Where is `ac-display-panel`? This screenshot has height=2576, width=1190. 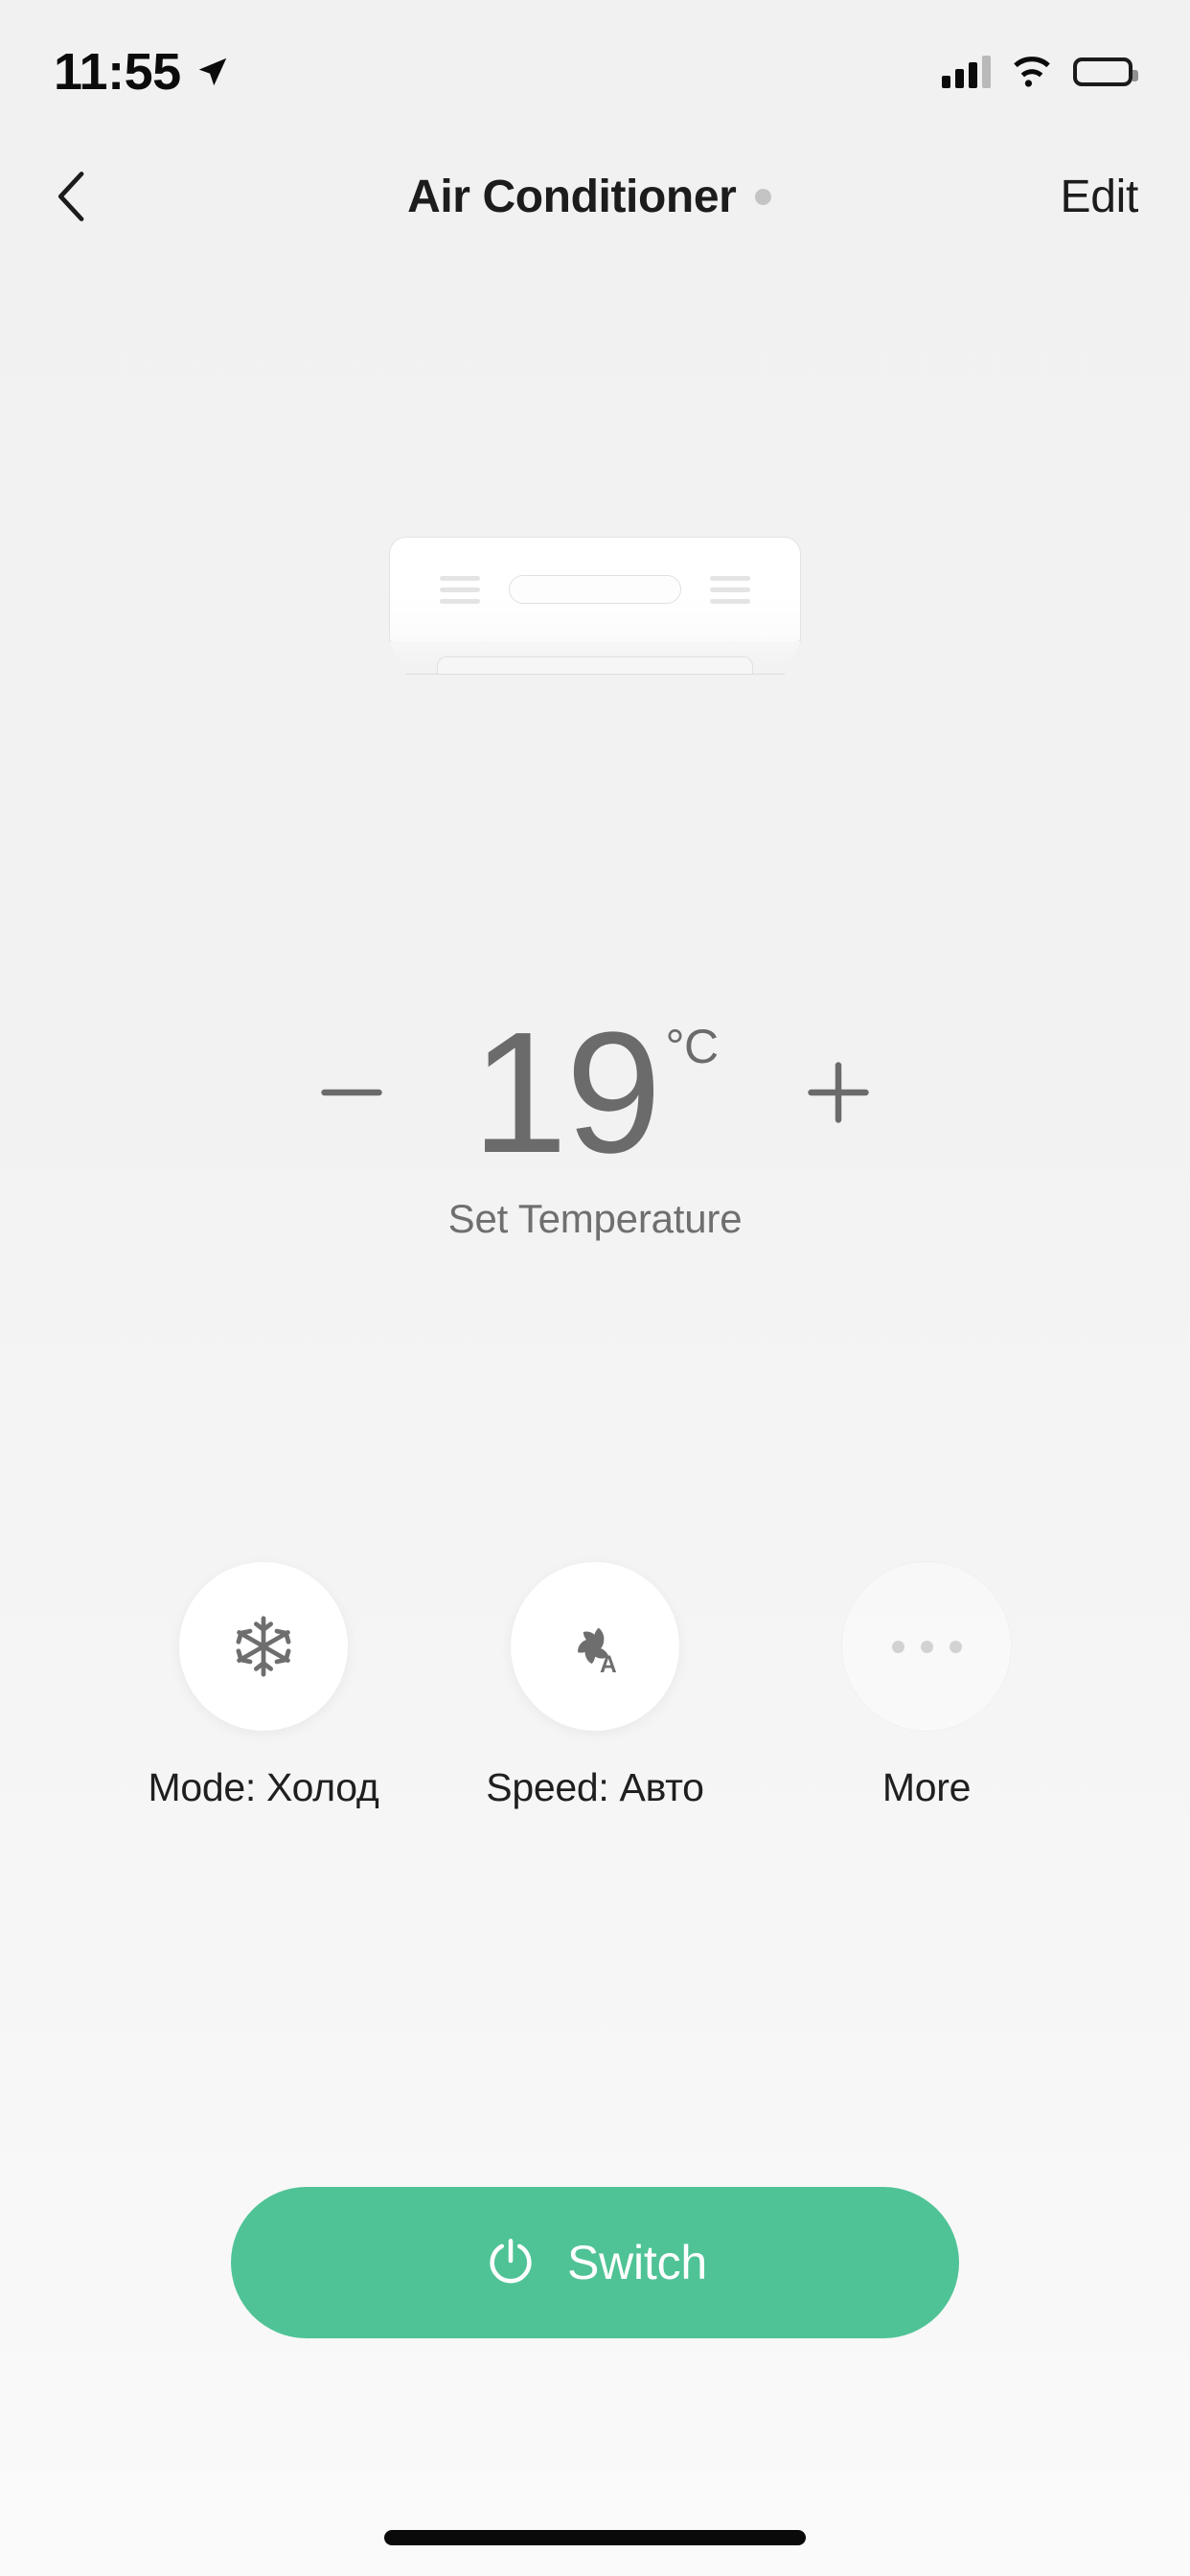
ac-display-panel is located at coordinates (595, 589).